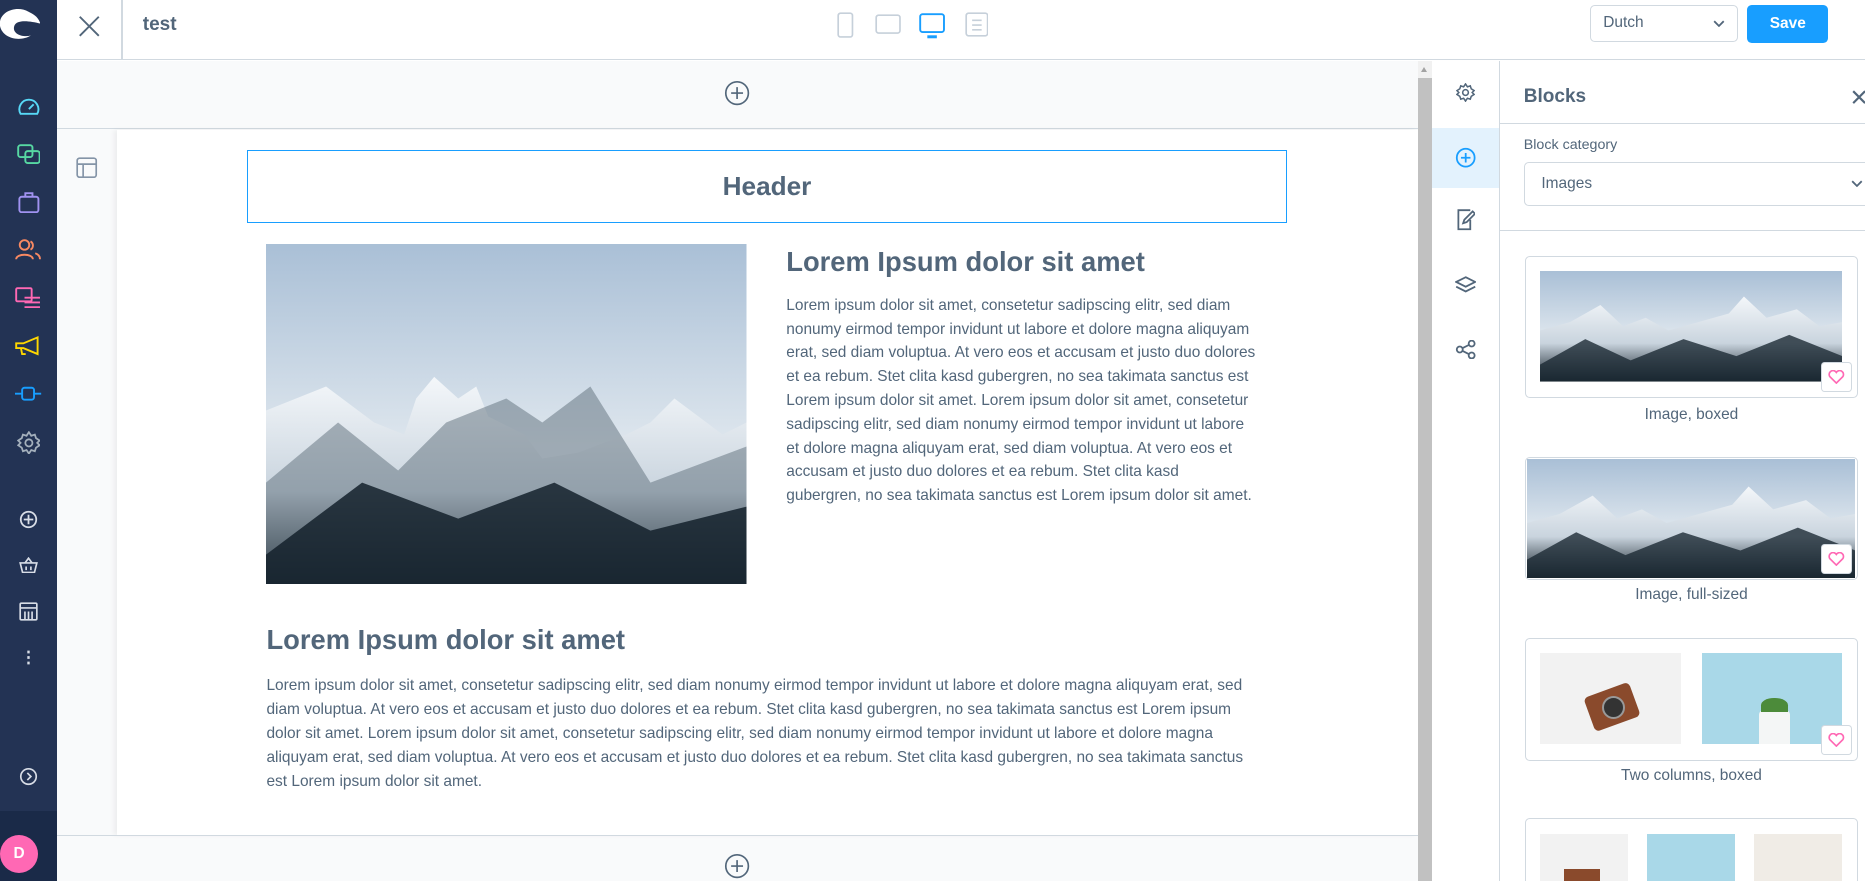 This screenshot has height=881, width=1865. I want to click on save-button: Save, so click(1788, 23).